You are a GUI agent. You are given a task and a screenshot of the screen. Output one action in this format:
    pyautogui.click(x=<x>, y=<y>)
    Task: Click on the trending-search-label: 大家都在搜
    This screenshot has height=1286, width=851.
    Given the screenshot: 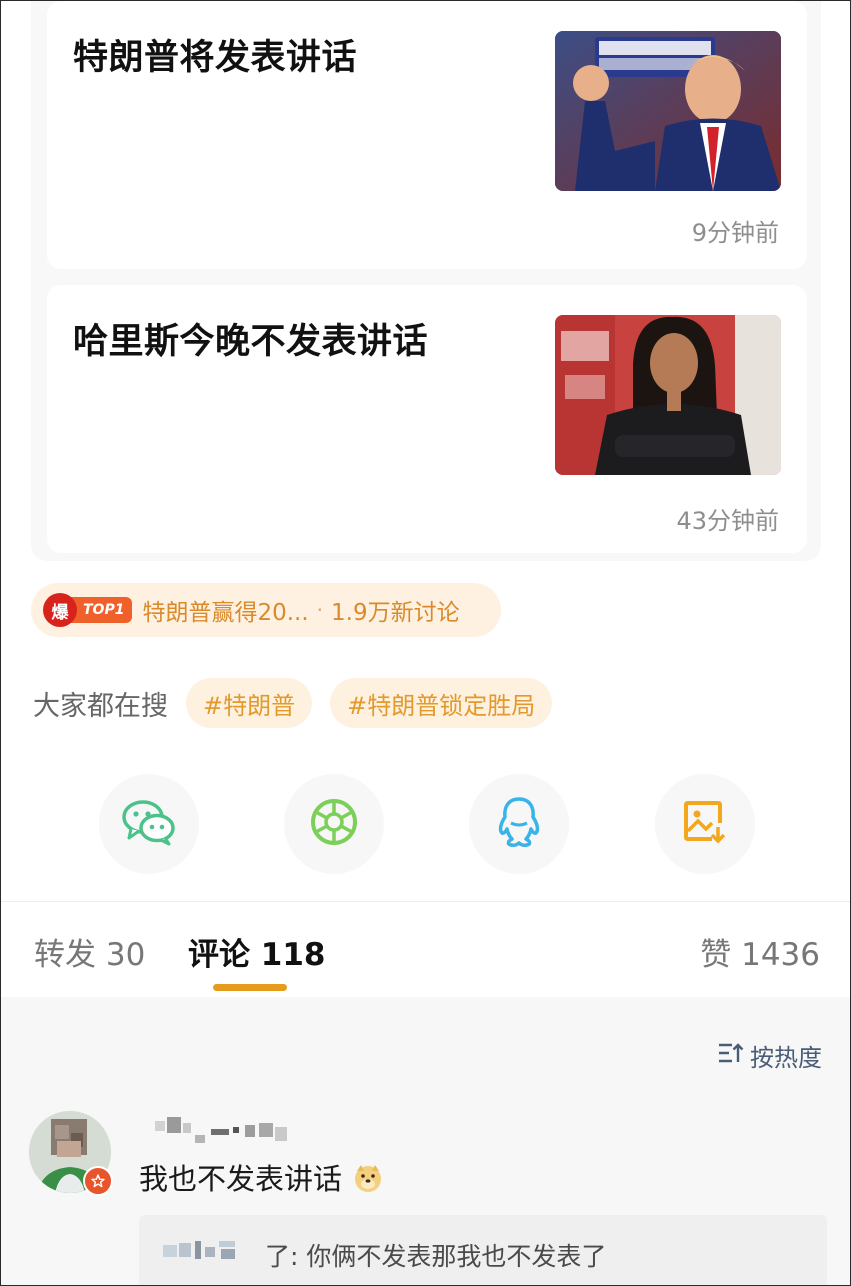 What is the action you would take?
    pyautogui.click(x=100, y=706)
    